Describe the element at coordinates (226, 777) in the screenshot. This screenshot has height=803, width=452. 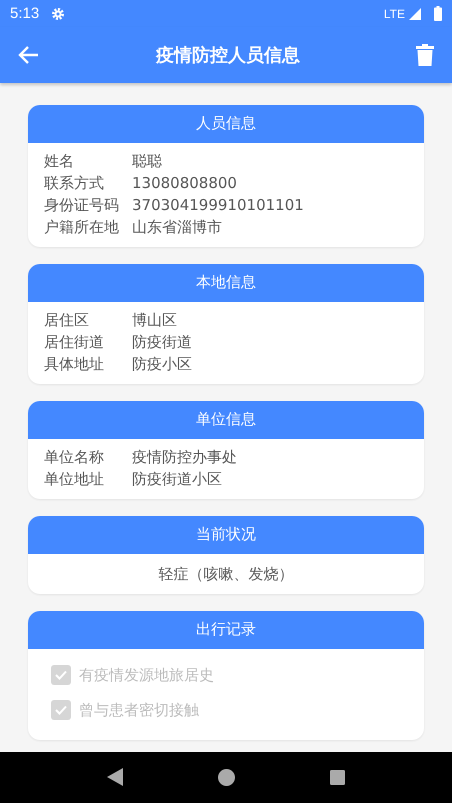
I see `home-icon` at that location.